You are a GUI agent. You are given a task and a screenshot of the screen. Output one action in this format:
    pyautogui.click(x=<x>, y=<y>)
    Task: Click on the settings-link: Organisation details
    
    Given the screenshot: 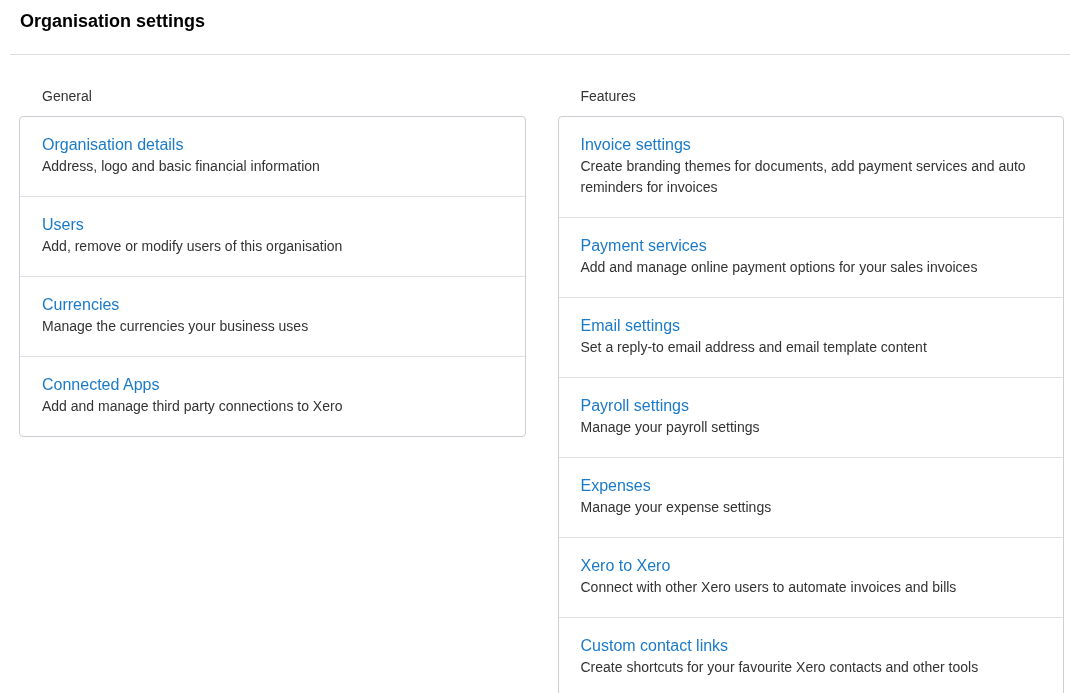 What is the action you would take?
    pyautogui.click(x=113, y=145)
    